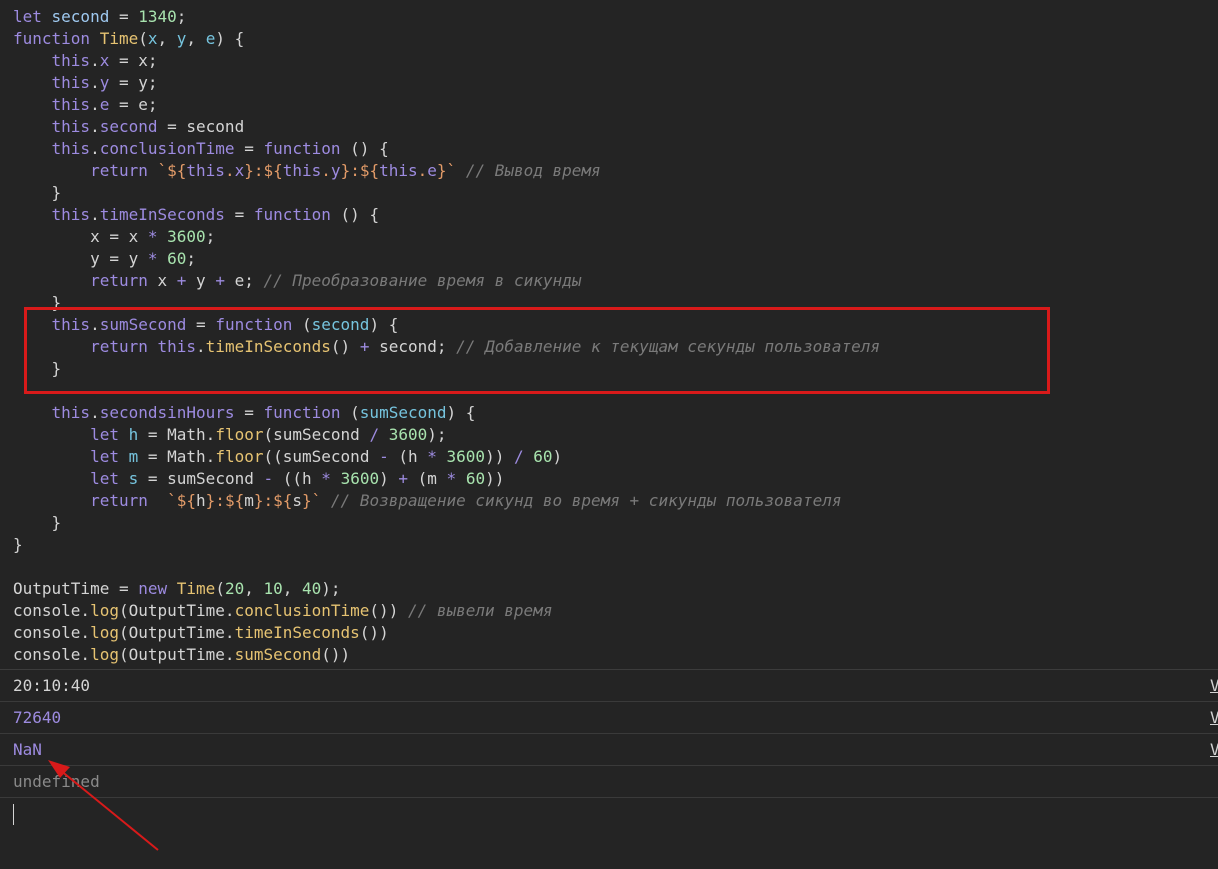 The height and width of the screenshot is (869, 1218). I want to click on code-token: }:${, so click(263, 170).